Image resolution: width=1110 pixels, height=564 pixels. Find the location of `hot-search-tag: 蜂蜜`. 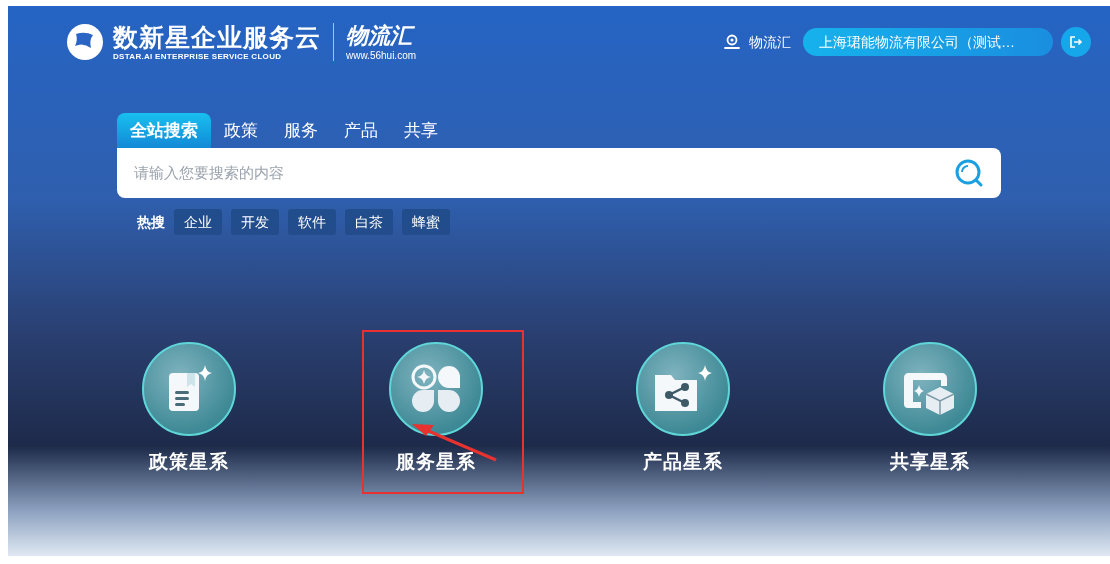

hot-search-tag: 蜂蜜 is located at coordinates (426, 222).